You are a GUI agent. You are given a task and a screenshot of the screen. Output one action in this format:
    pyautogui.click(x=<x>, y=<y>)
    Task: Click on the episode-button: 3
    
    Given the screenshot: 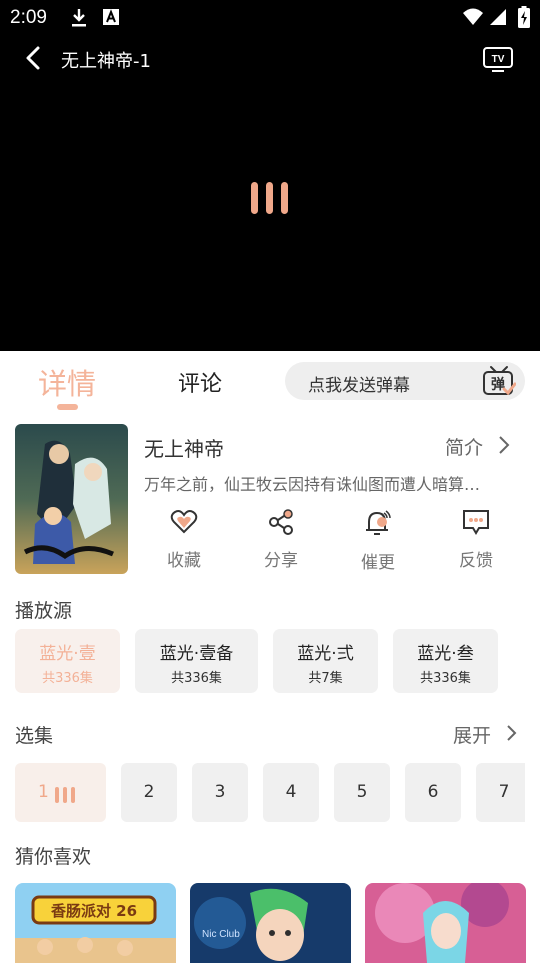 What is the action you would take?
    pyautogui.click(x=220, y=792)
    